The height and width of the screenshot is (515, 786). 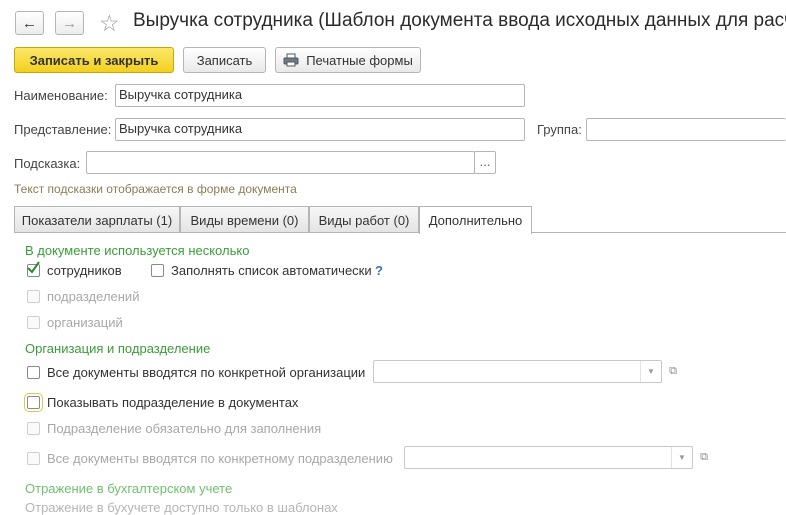 What do you see at coordinates (559, 129) in the screenshot?
I see `group-label: Группа:` at bounding box center [559, 129].